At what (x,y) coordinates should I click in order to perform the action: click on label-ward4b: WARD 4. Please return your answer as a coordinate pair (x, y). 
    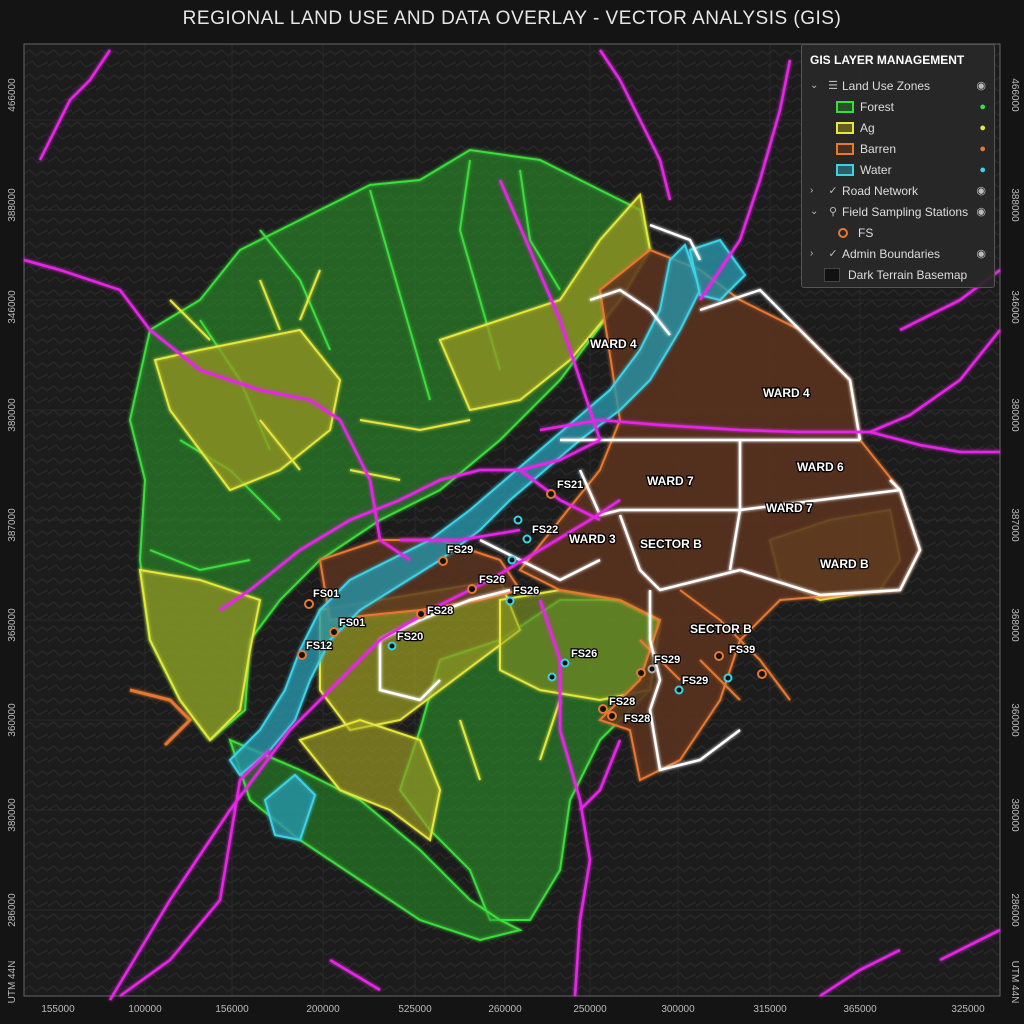
    Looking at the image, I should click on (786, 393).